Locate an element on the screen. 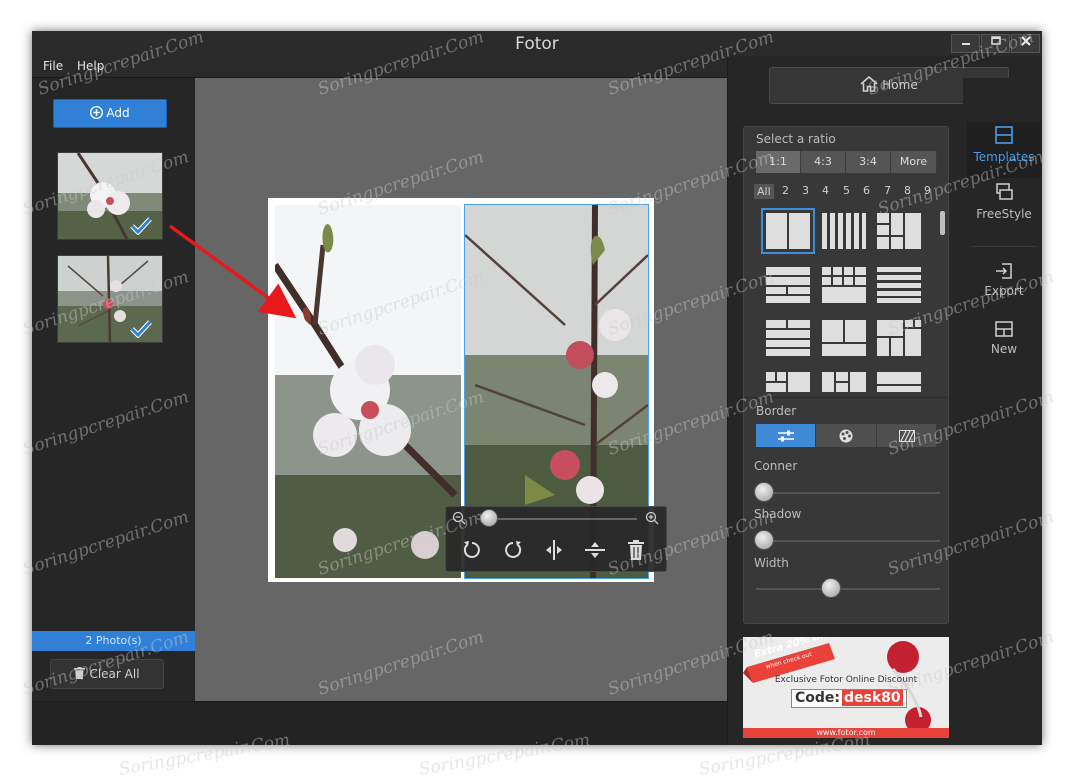 This screenshot has height=777, width=1074. collage-cell-left is located at coordinates (368, 391).